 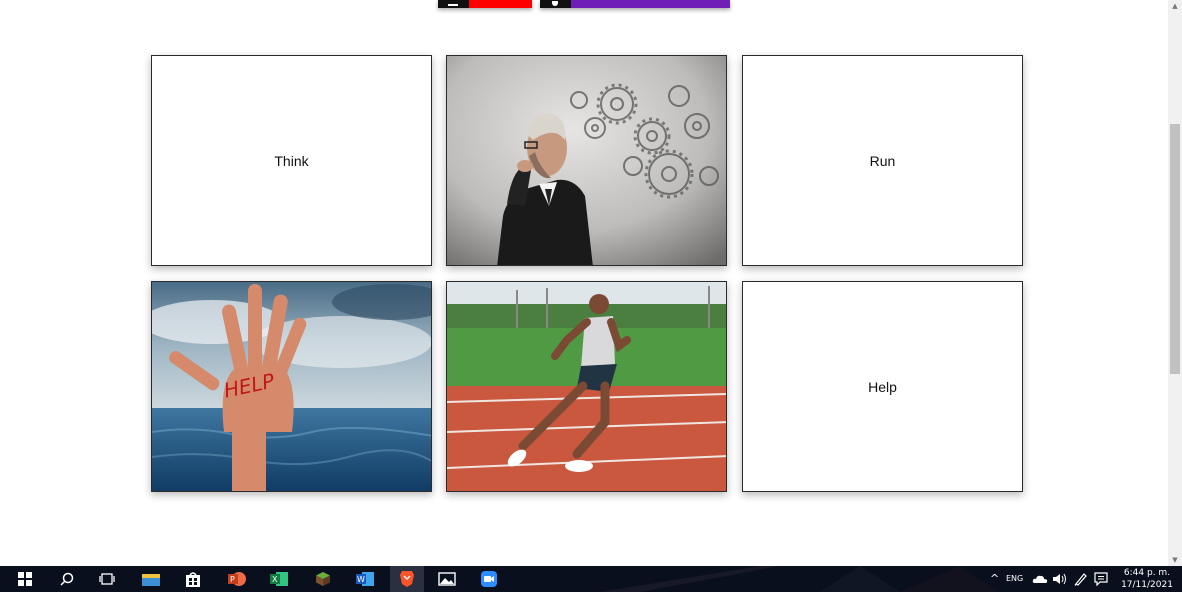 I want to click on zoom-icon, so click(x=489, y=579).